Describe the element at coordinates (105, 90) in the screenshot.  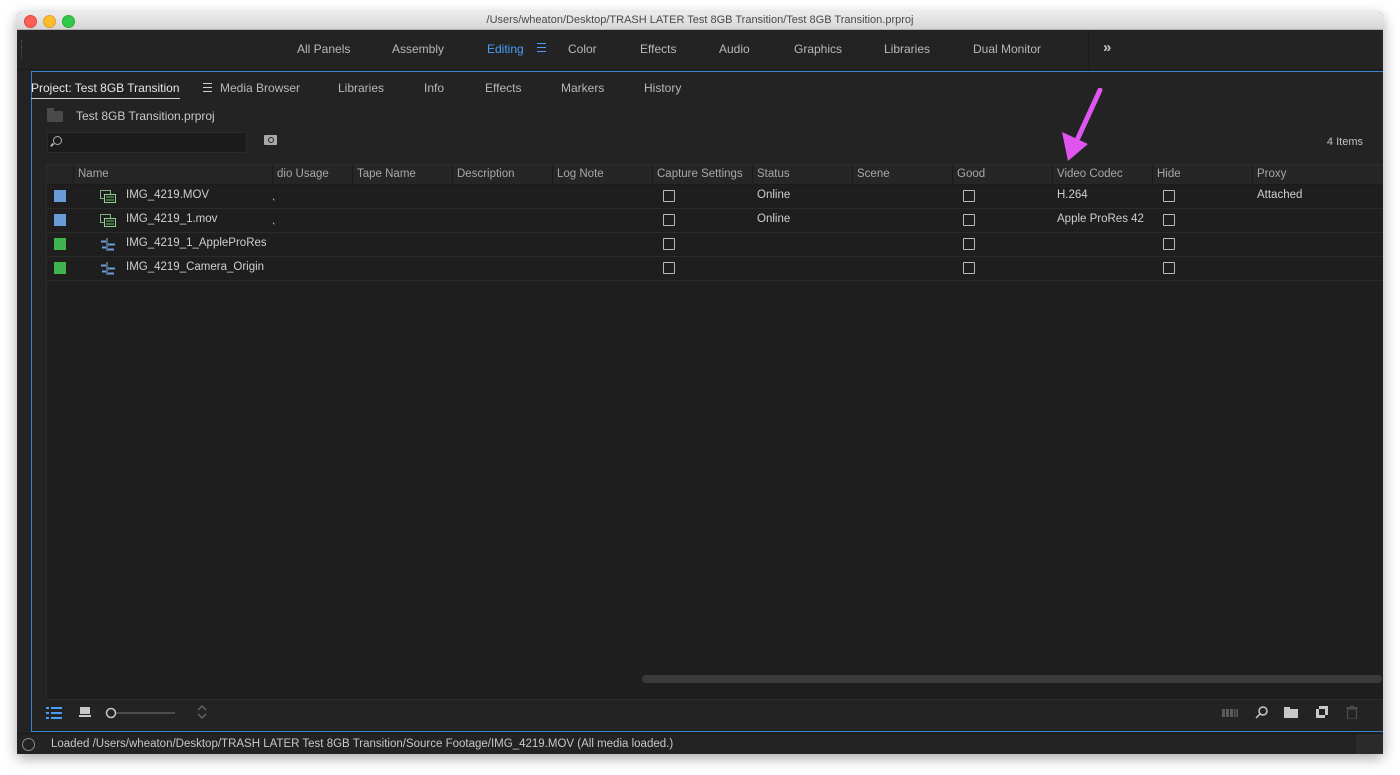
I see `tab-project: Project: Test 8GB Transition` at that location.